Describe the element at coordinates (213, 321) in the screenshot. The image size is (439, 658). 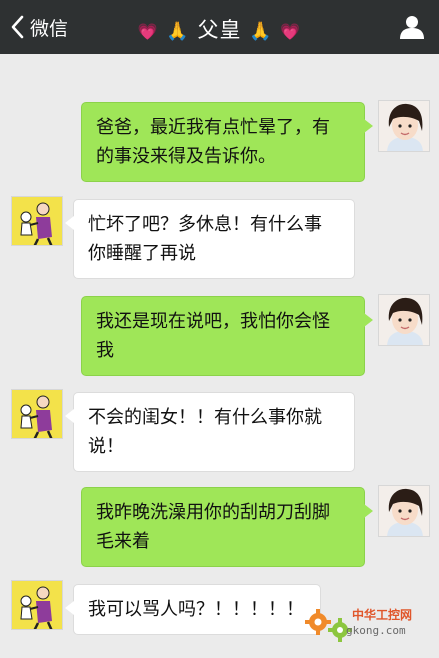
I see `message-line: 我还是现在说吧，我怕你会怪` at that location.